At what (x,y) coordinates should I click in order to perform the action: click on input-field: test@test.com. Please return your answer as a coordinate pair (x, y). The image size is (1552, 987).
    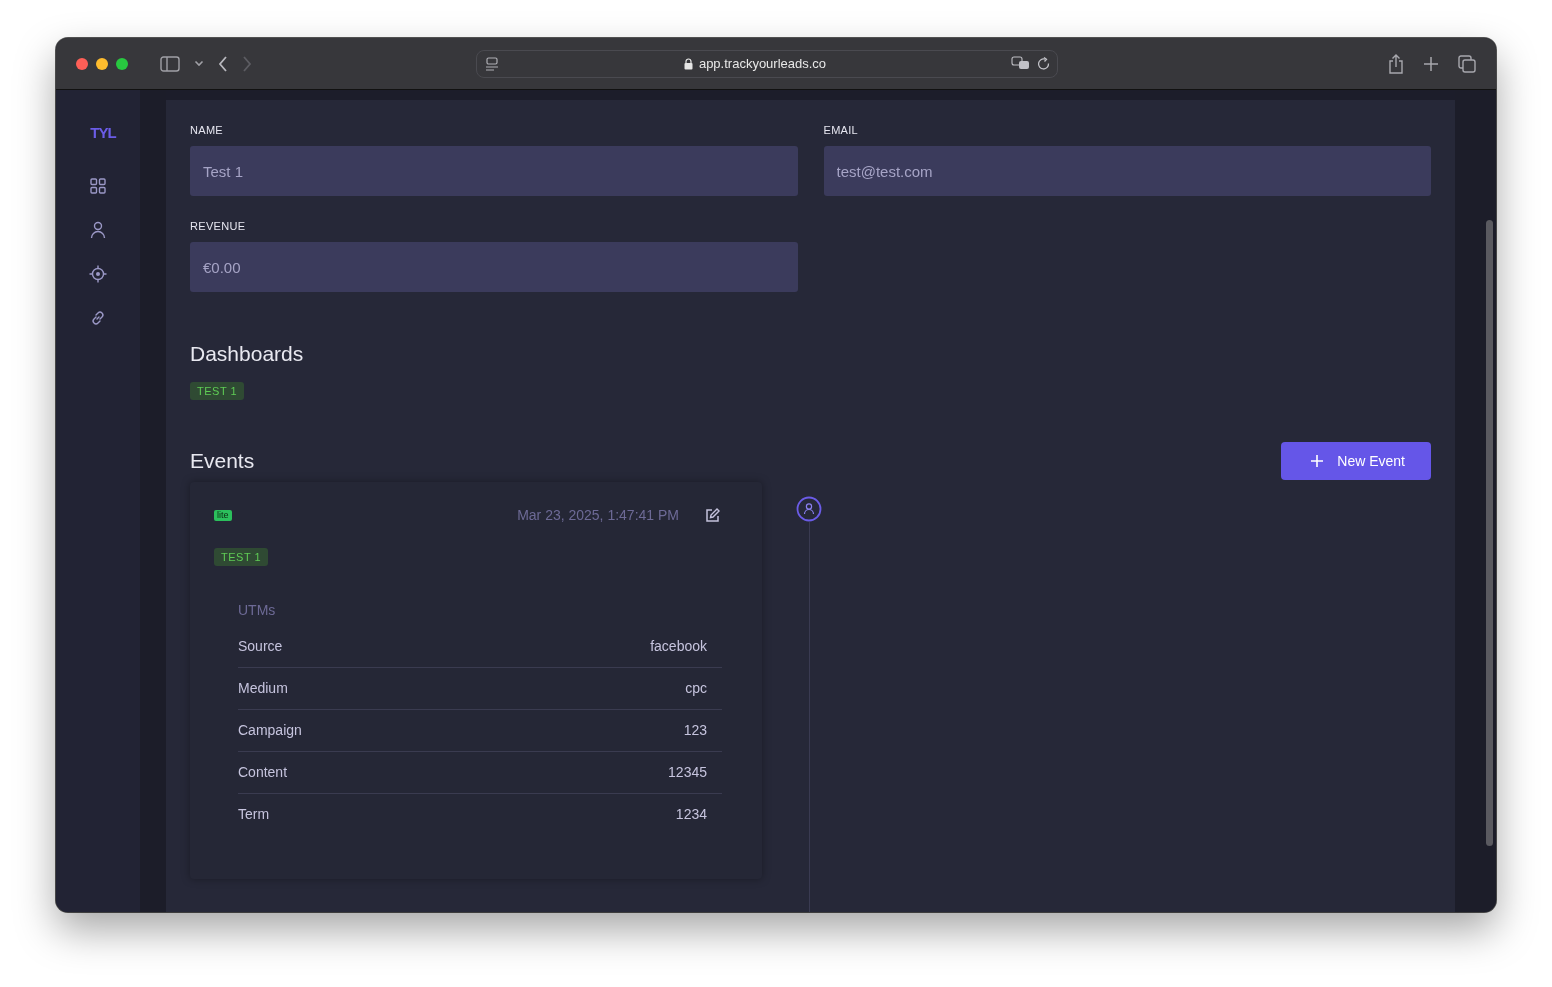
    Looking at the image, I should click on (1127, 171).